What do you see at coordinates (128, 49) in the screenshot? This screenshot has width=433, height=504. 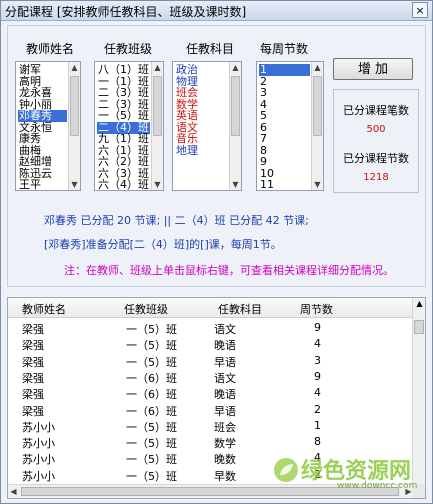 I see `class-label: 任教班级` at bounding box center [128, 49].